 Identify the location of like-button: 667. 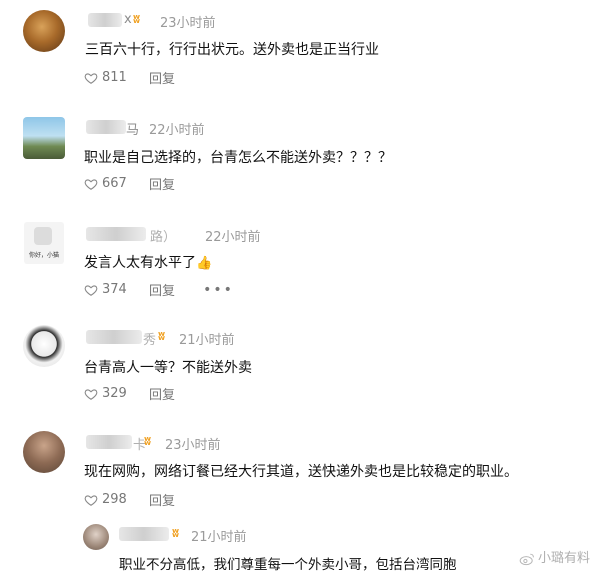
(105, 183).